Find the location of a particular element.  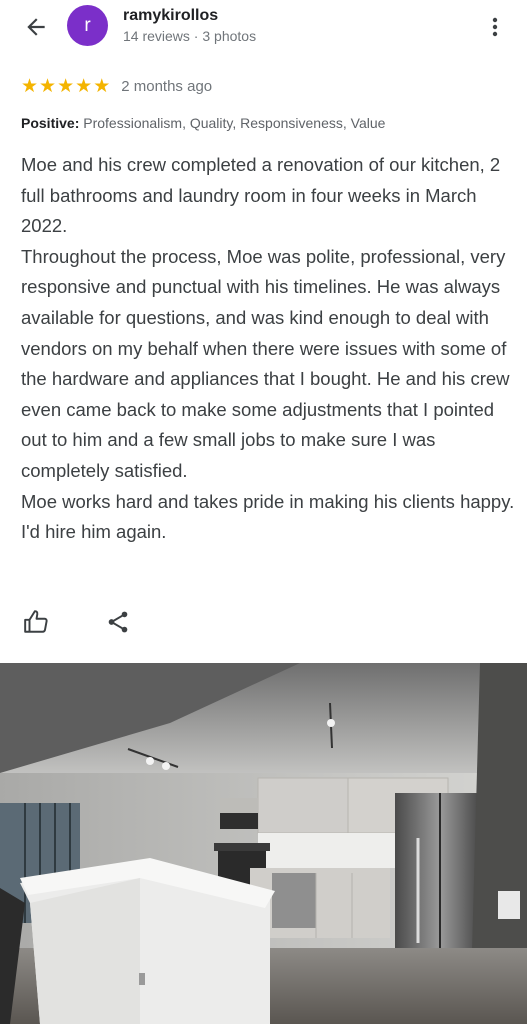

review-time: 2 months ago is located at coordinates (167, 86).